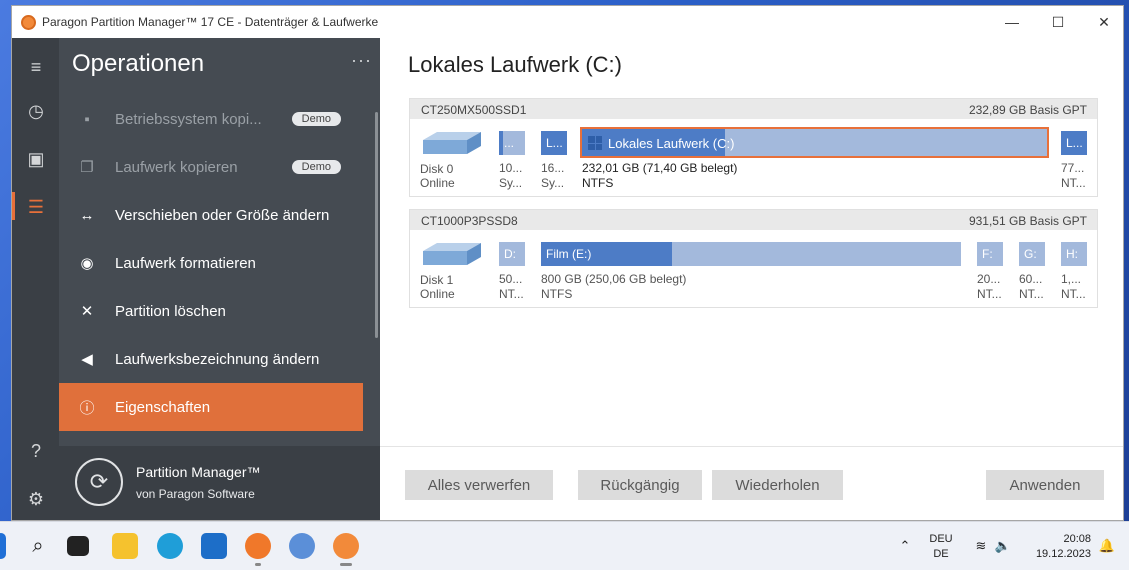 The height and width of the screenshot is (570, 1129). What do you see at coordinates (452, 254) in the screenshot?
I see `hard-disk-icon` at bounding box center [452, 254].